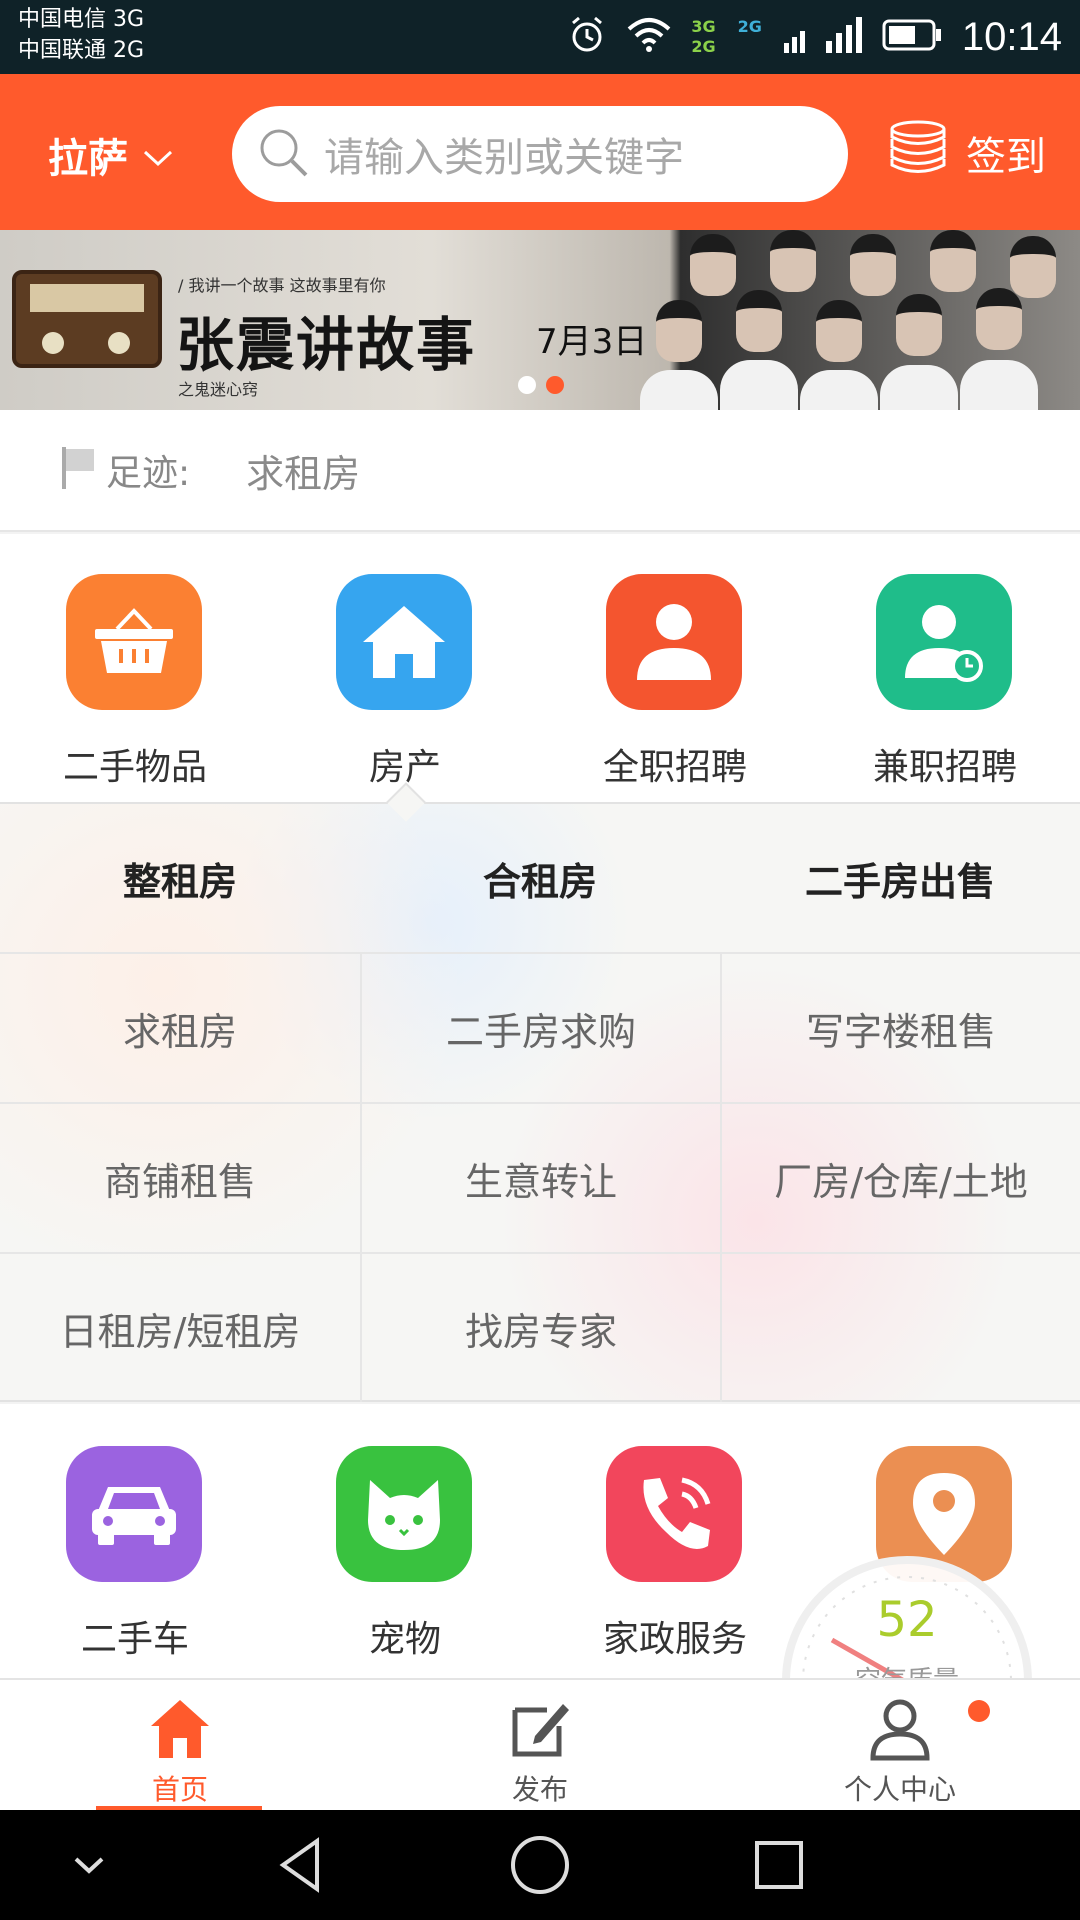  I want to click on radio-illustration, so click(87, 319).